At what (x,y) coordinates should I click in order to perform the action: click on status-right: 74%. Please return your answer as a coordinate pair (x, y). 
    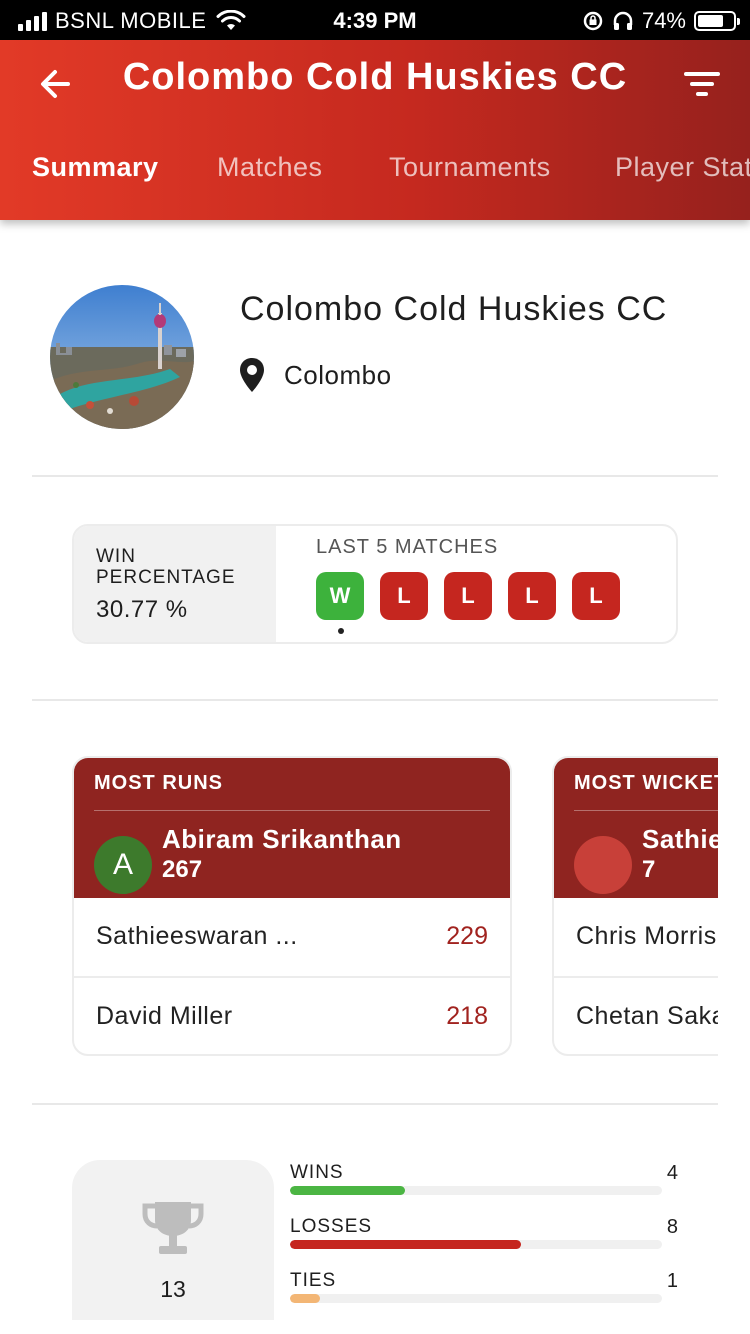
    Looking at the image, I should click on (661, 21).